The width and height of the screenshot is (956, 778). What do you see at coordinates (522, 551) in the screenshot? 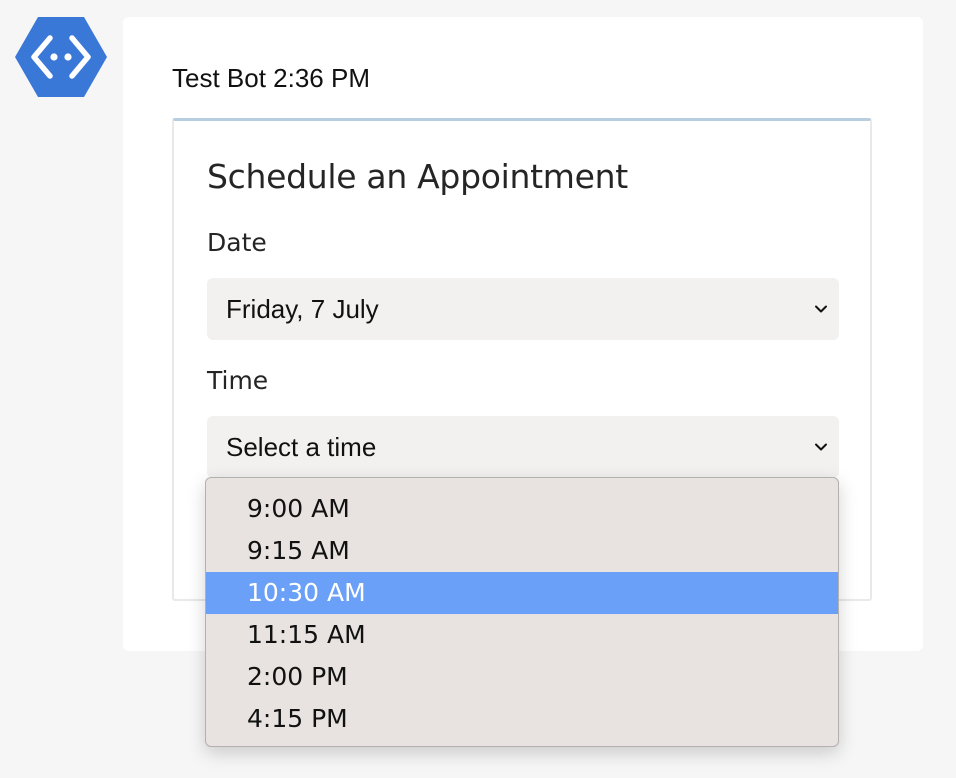
I see `time-option: 9:15 AM` at bounding box center [522, 551].